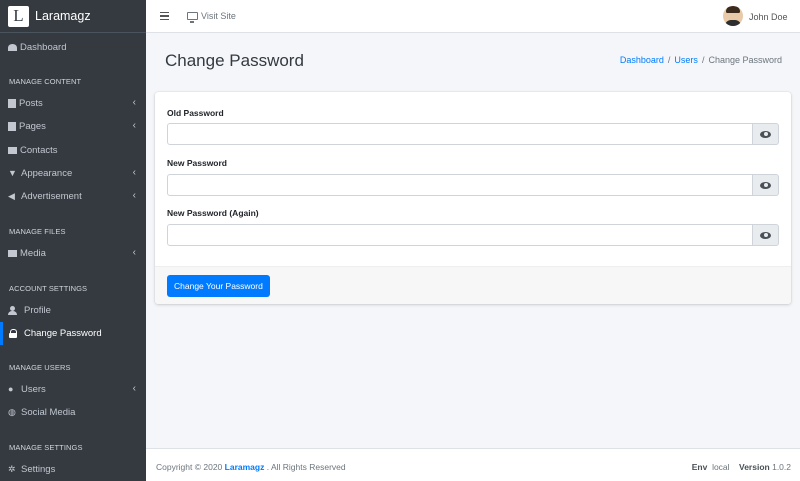  Describe the element at coordinates (12, 126) in the screenshot. I see `pages-icon` at that location.